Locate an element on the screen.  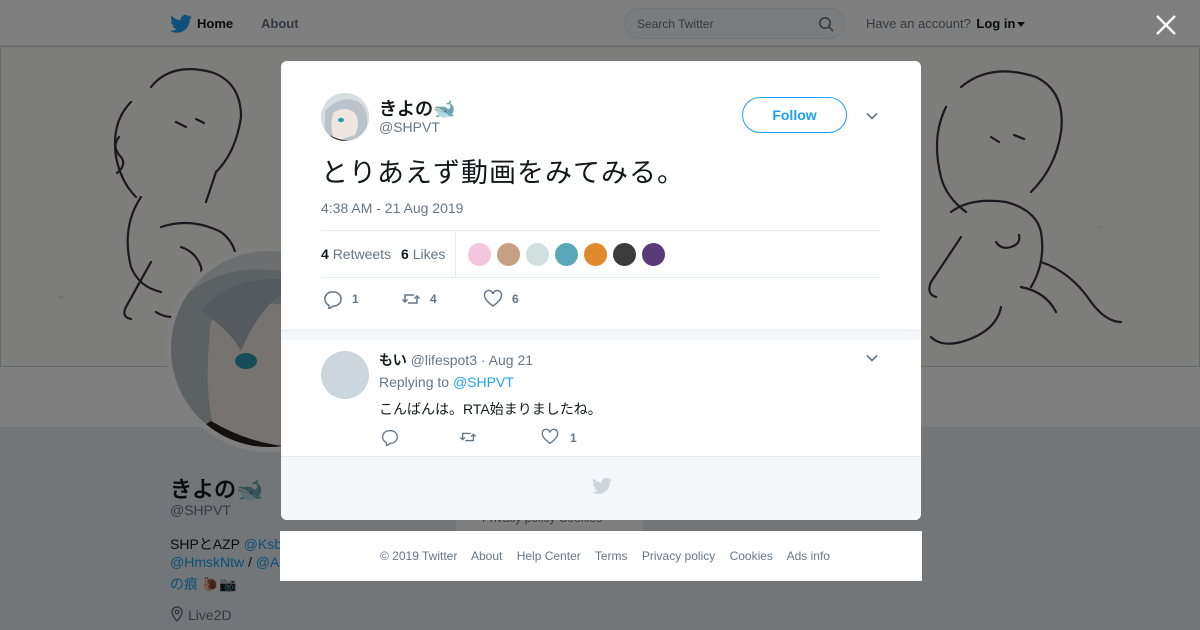
close-icon is located at coordinates (1166, 25).